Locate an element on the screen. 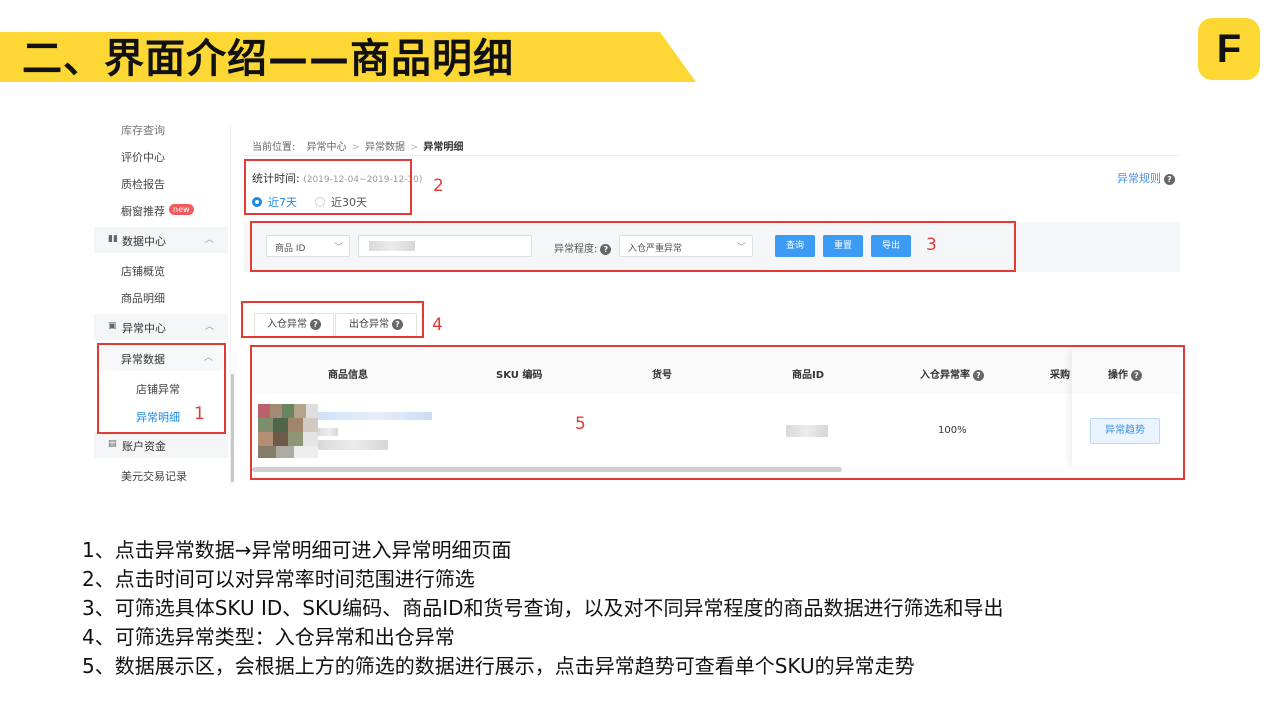  annotation-number-1: 1 is located at coordinates (199, 414).